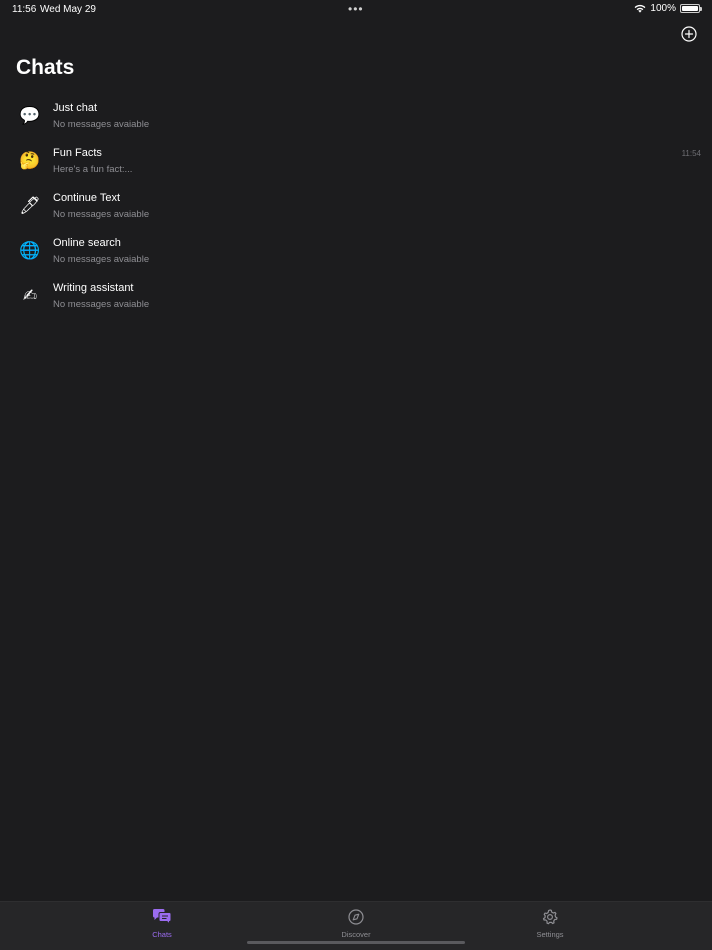  I want to click on tab-chats: Chats, so click(162, 925).